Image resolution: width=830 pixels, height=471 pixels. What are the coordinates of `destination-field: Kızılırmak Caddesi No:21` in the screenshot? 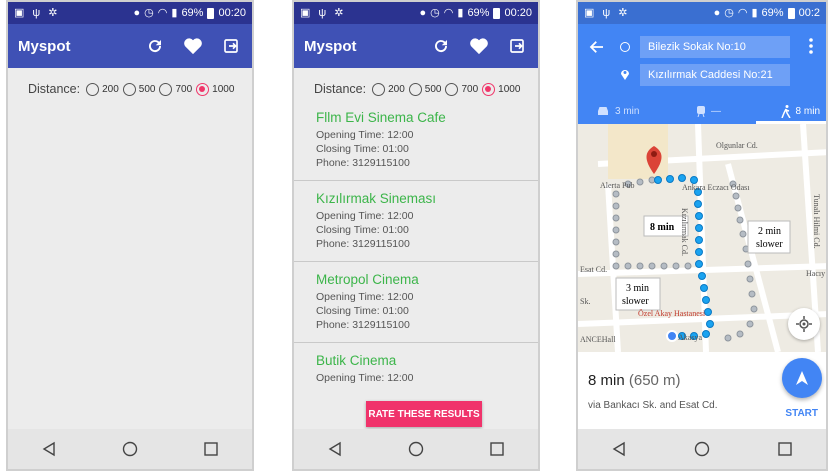 It's located at (715, 75).